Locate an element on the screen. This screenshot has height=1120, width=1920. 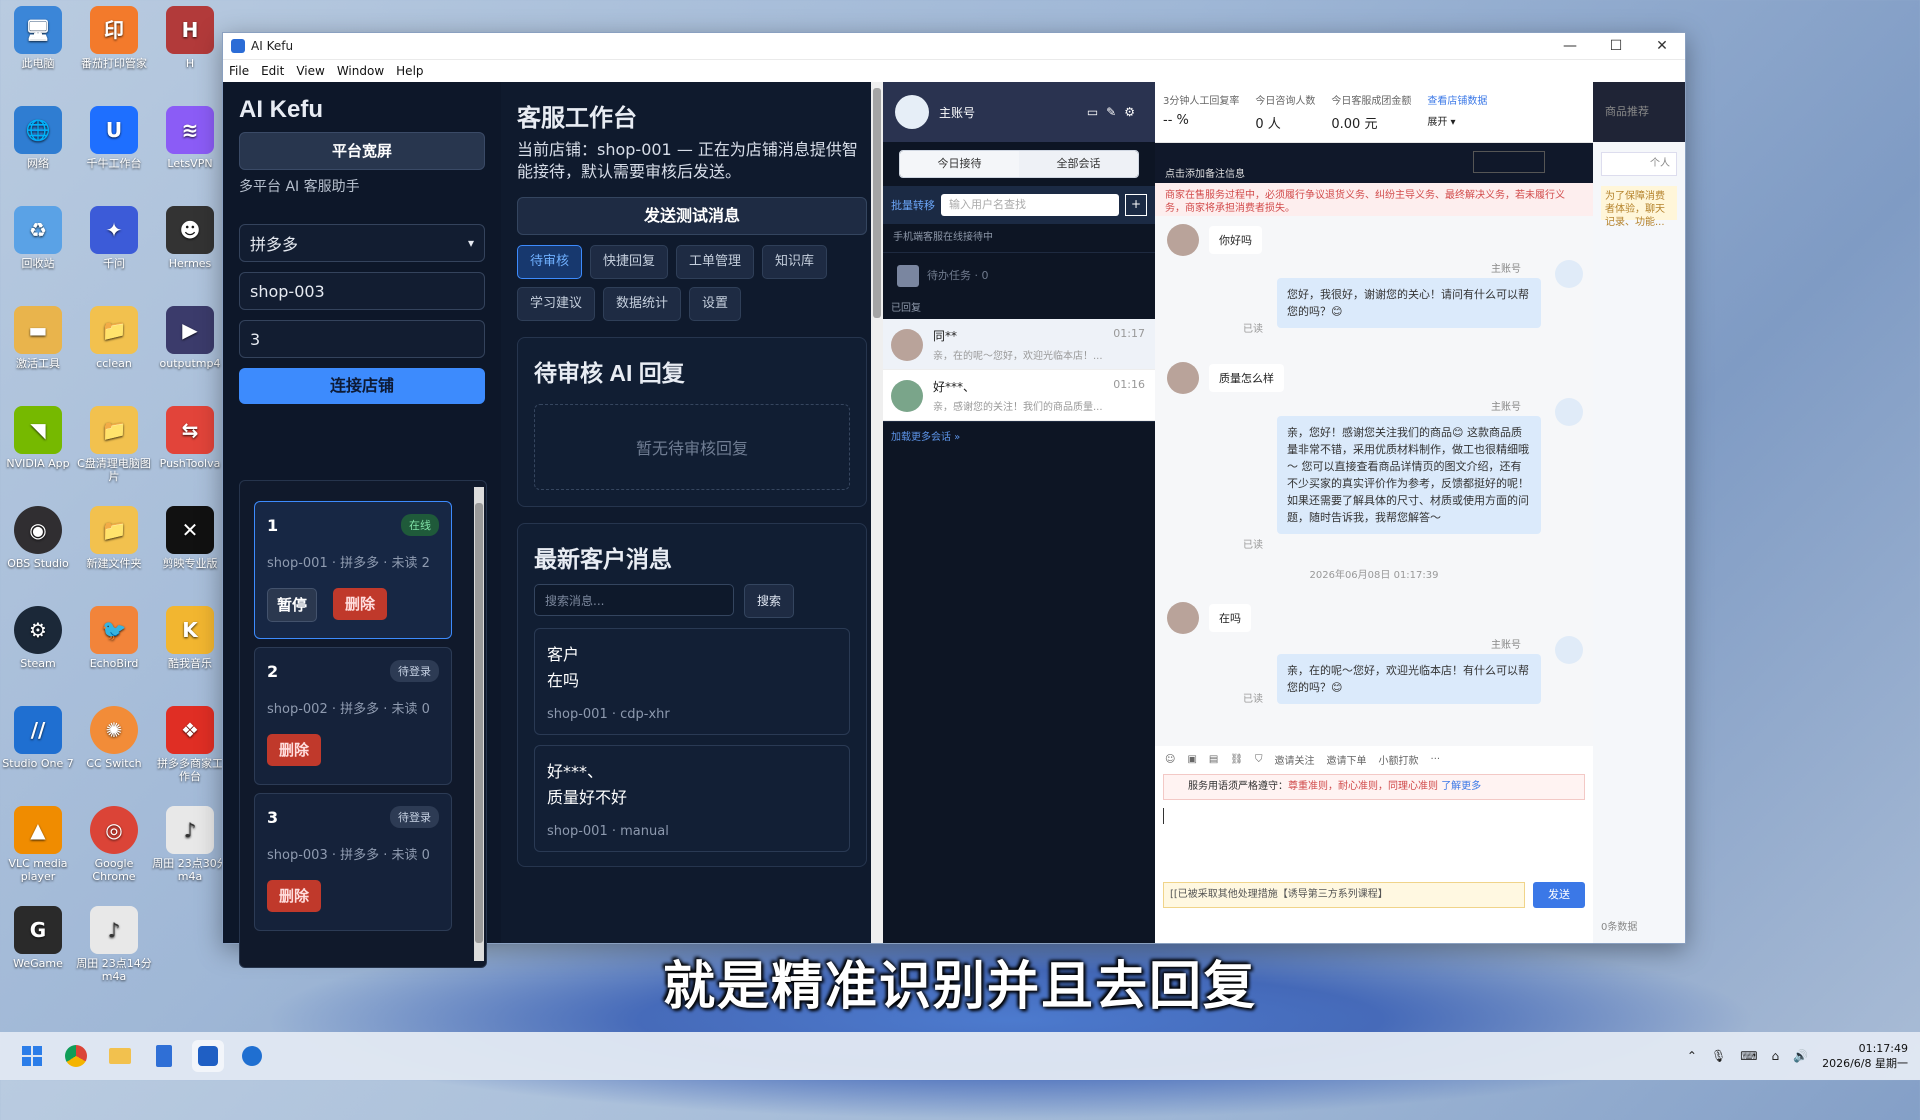
message-item: 好***、 质量好不好 shop-001 · manual is located at coordinates (692, 798).